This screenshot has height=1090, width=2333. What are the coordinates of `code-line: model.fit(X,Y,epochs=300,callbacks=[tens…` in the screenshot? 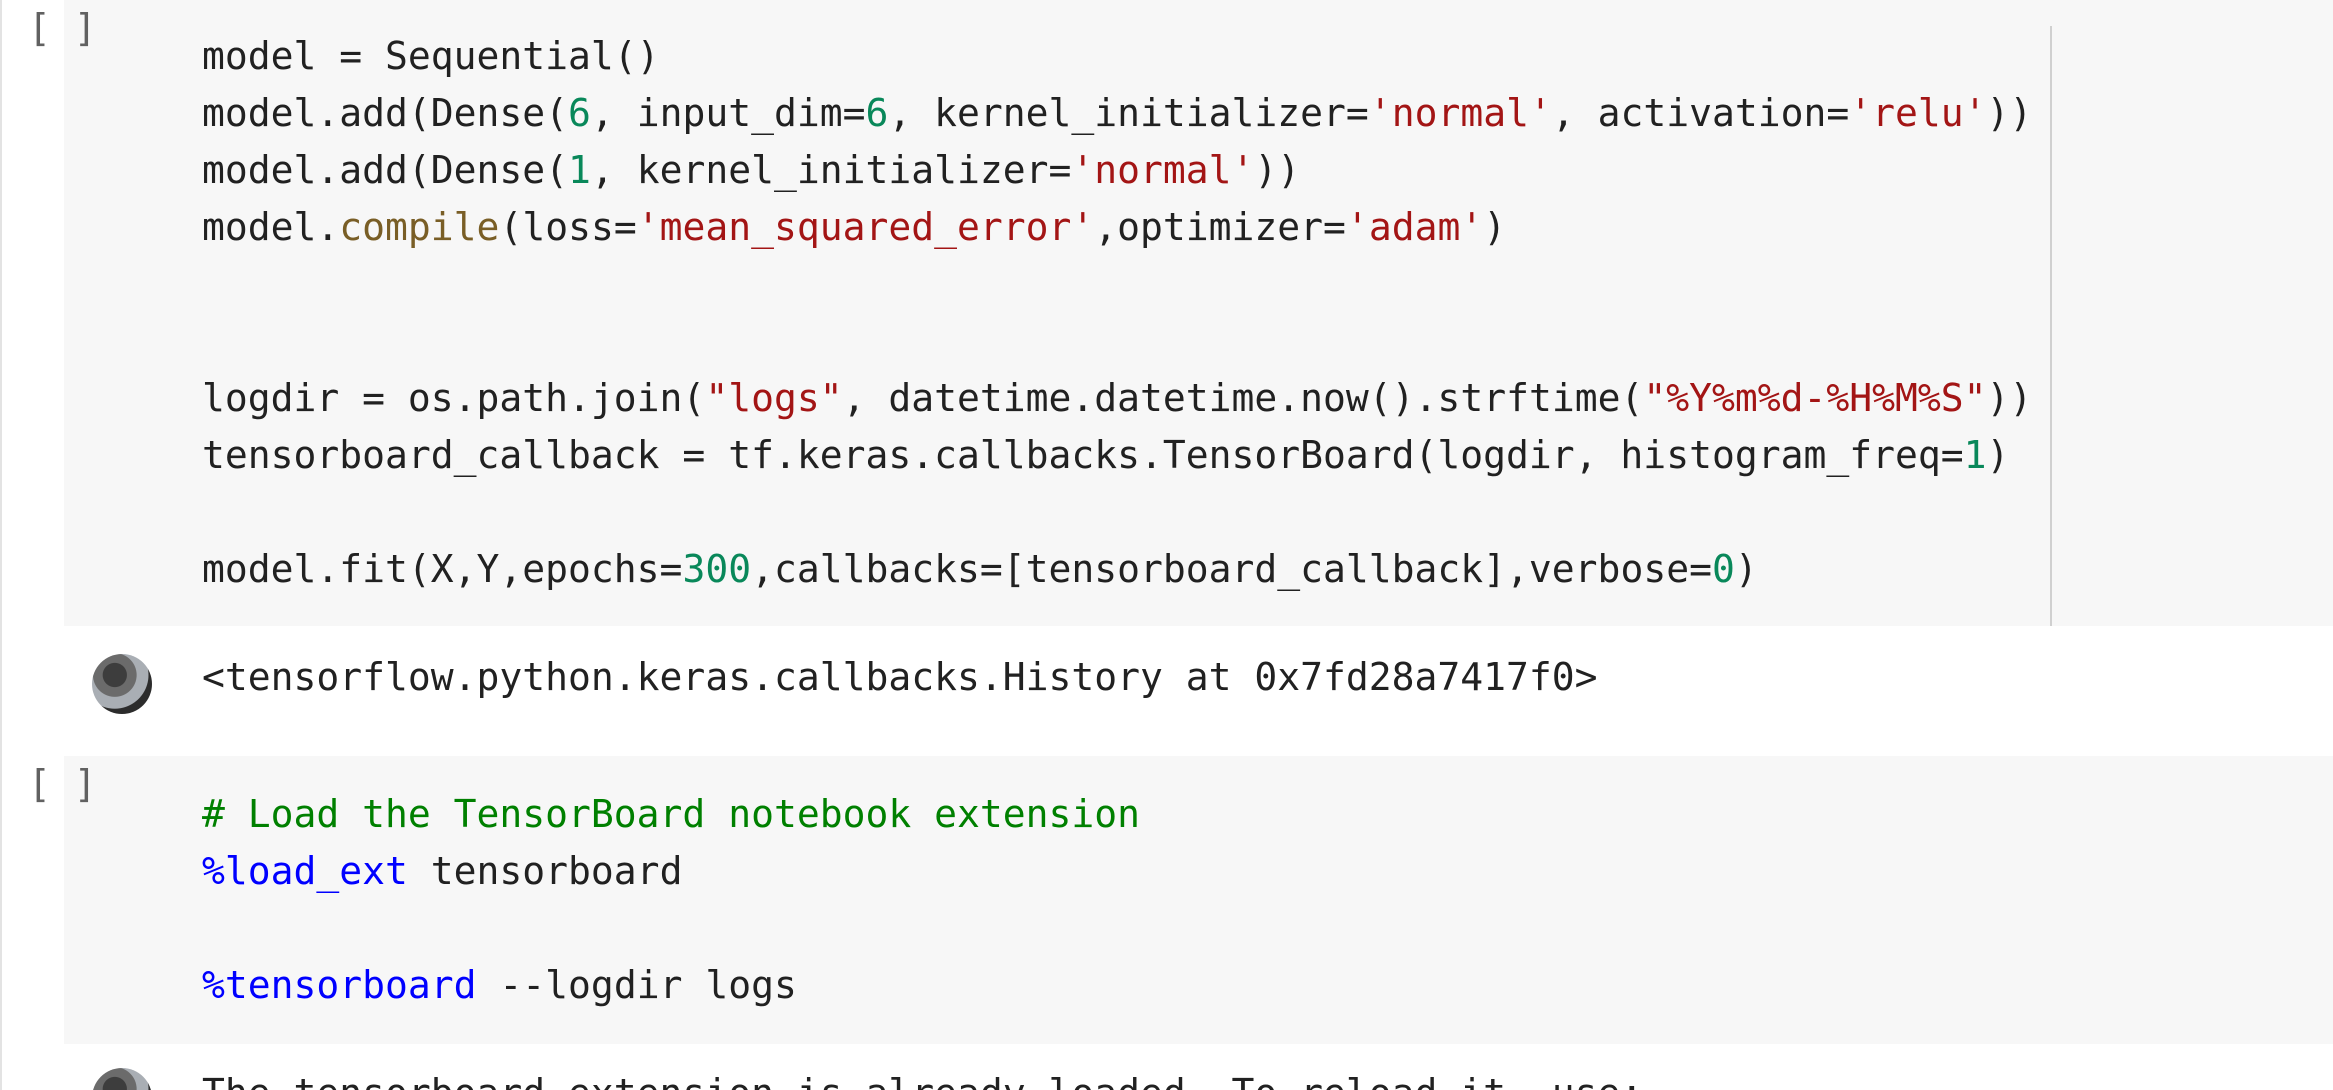 It's located at (1117, 569).